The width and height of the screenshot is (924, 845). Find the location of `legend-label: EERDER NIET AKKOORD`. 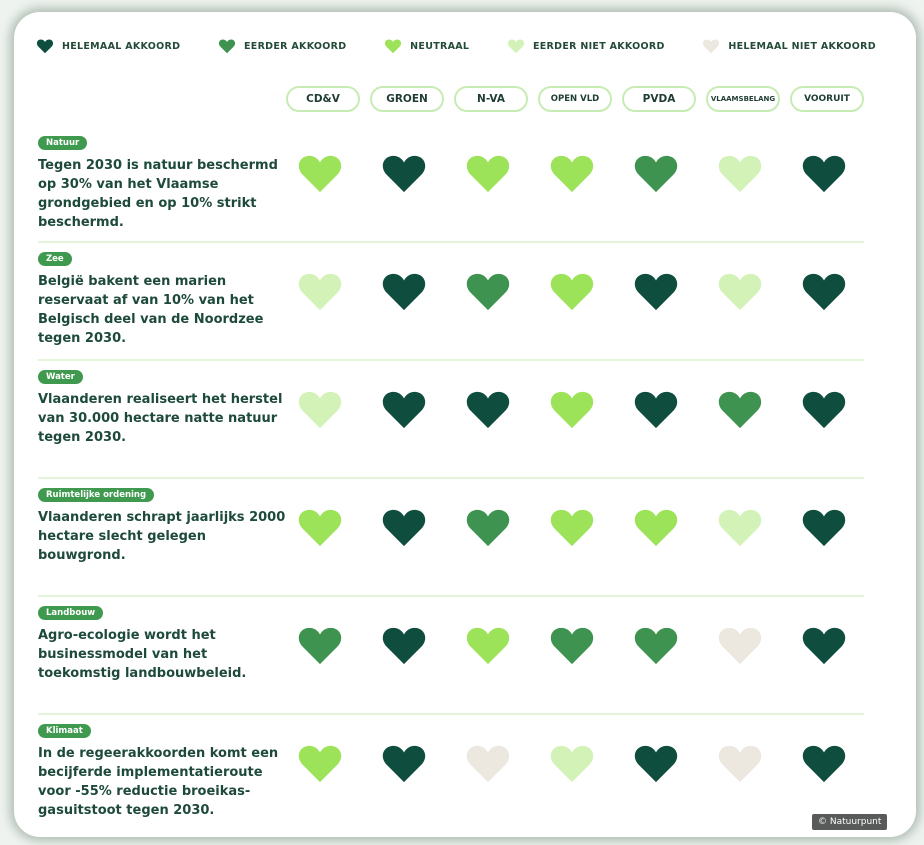

legend-label: EERDER NIET AKKOORD is located at coordinates (598, 46).